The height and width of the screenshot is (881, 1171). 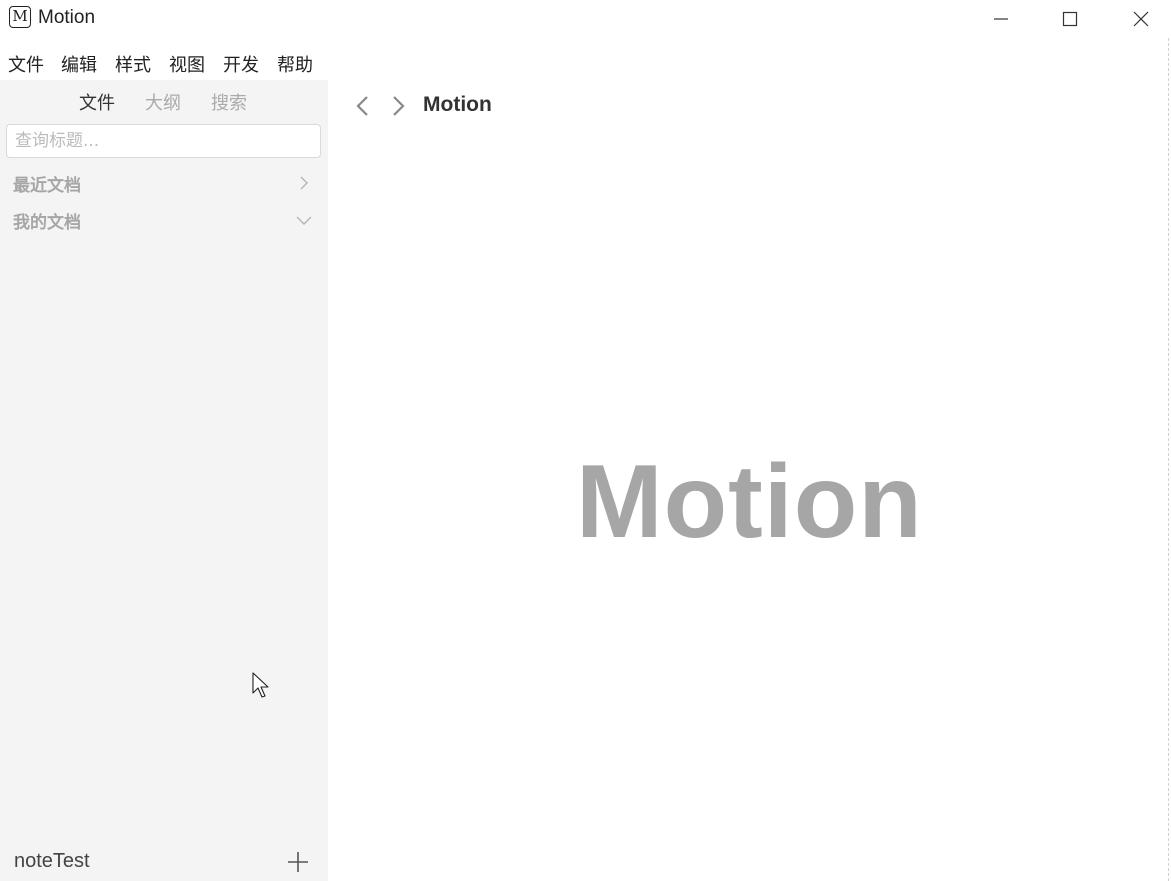 I want to click on section-my-docs: 我的文档, so click(x=164, y=220).